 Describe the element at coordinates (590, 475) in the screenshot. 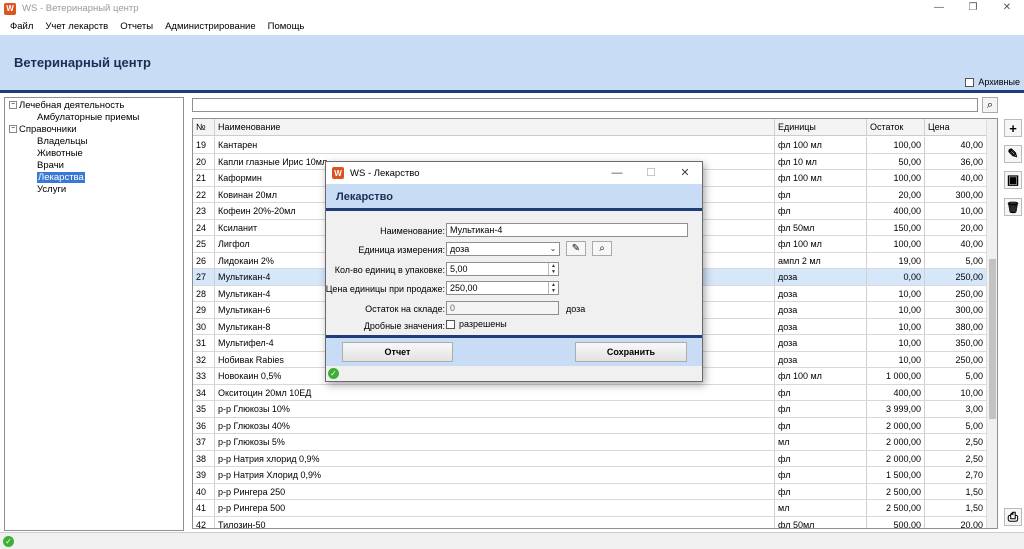

I see `table-row: 39 р-р Натрия Хлорид 0,9% фл 1 500,00 2,70` at that location.